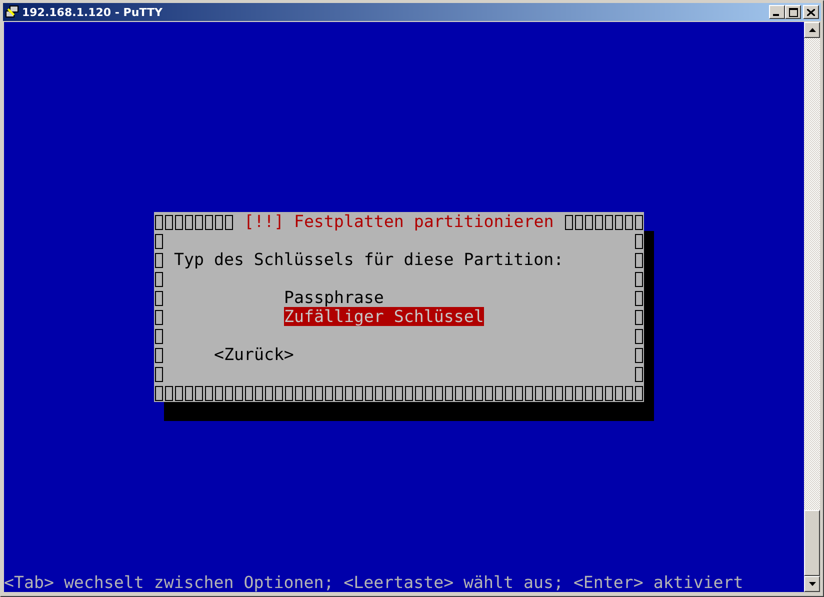 The image size is (824, 597). What do you see at coordinates (93, 12) in the screenshot?
I see `window-title: 192.168.1.120 - PuTTY` at bounding box center [93, 12].